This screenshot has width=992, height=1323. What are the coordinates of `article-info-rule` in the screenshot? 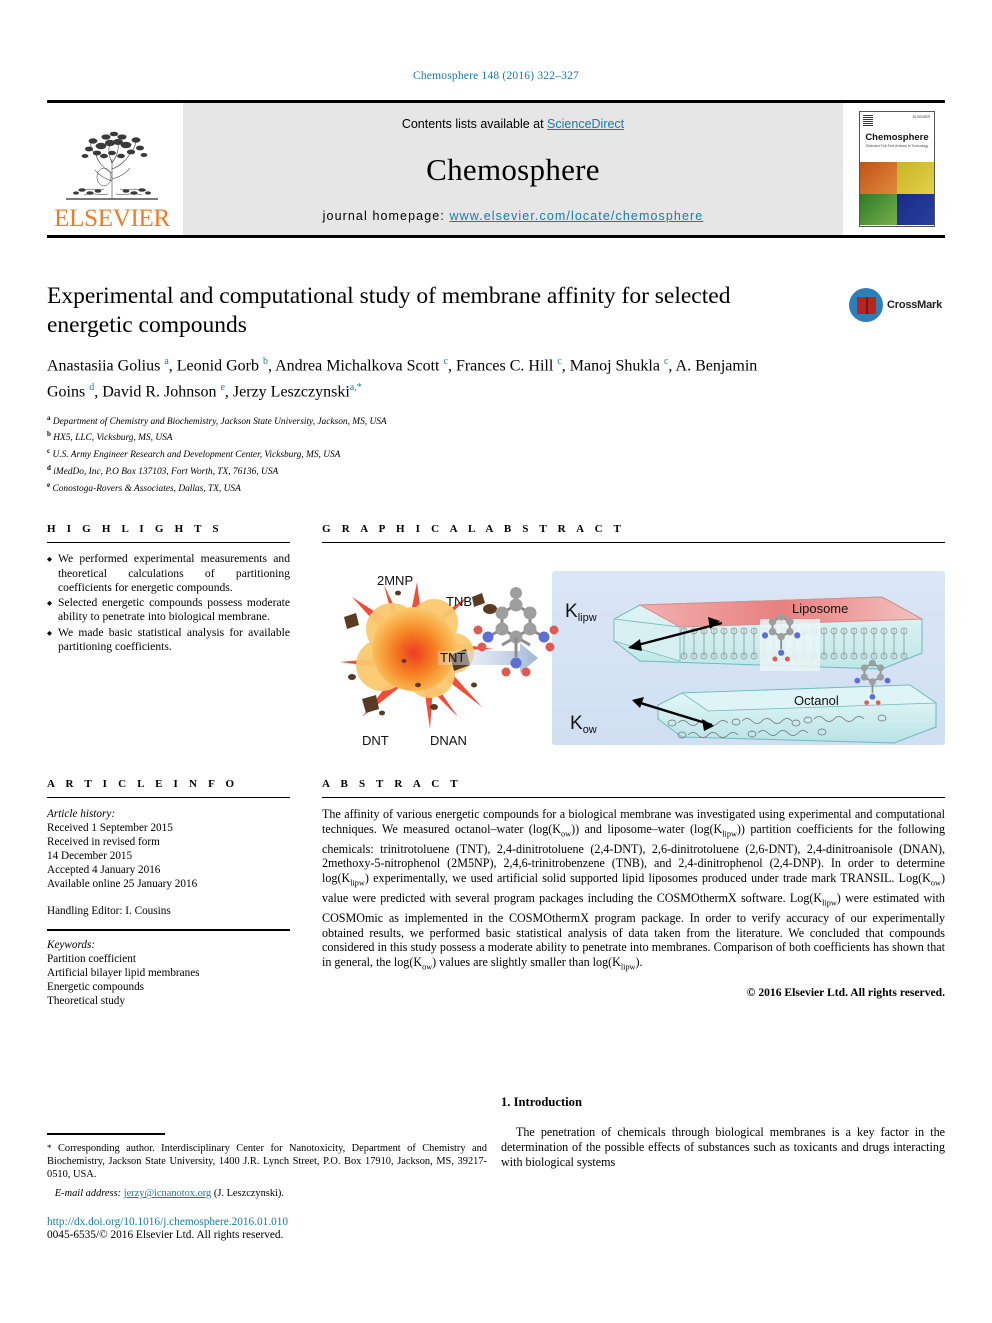 It's located at (168, 798).